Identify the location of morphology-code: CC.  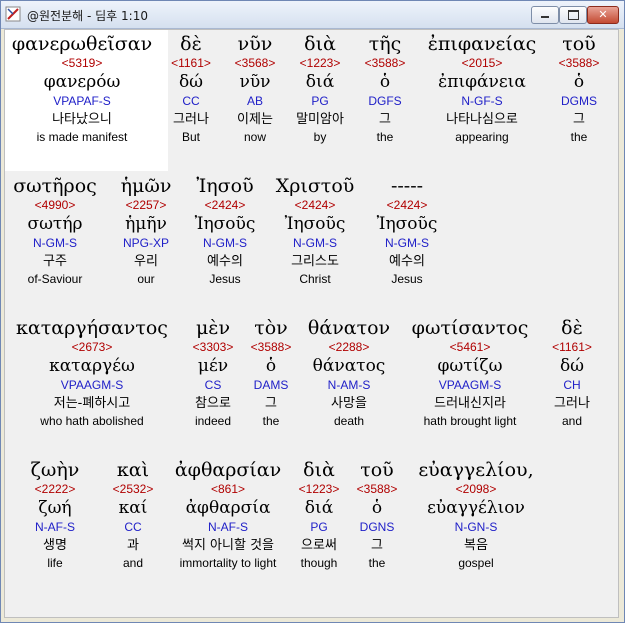
(191, 101).